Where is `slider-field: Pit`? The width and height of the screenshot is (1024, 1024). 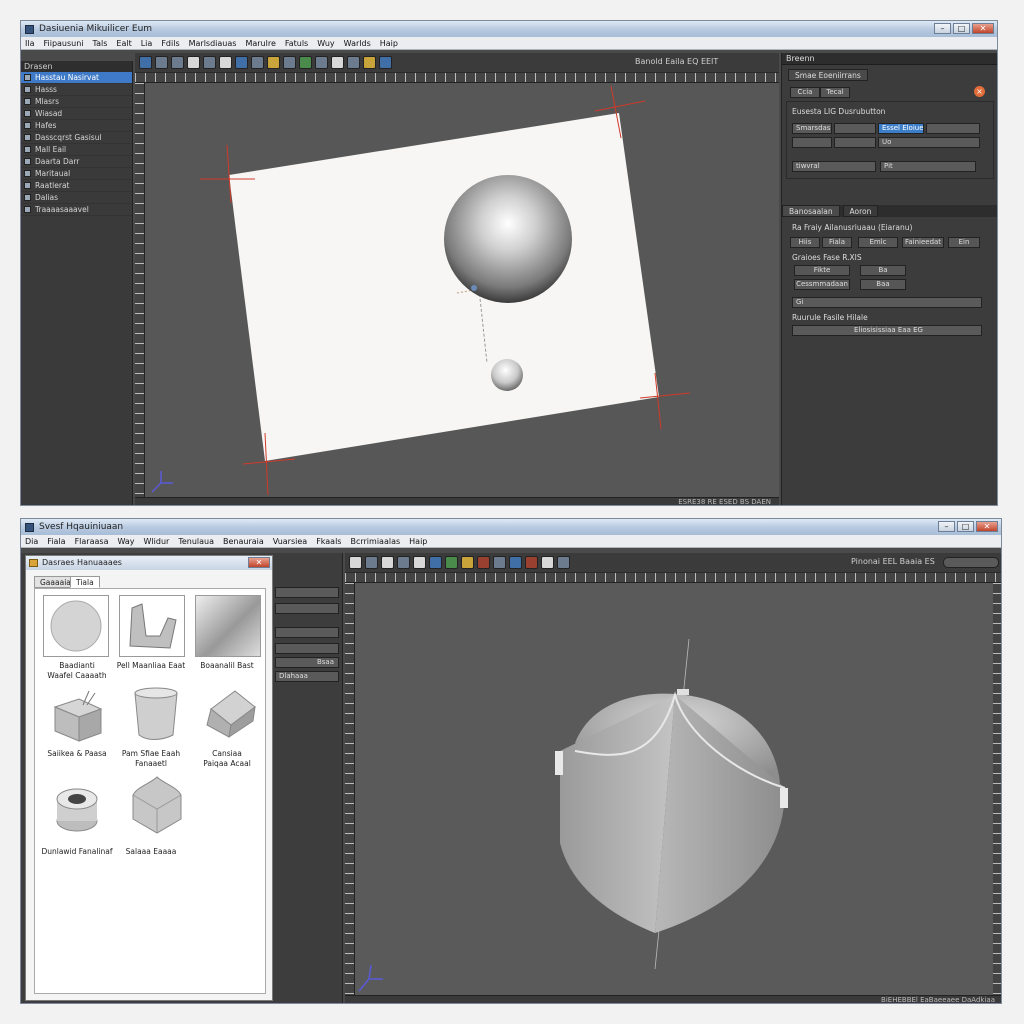
slider-field: Pit is located at coordinates (928, 166).